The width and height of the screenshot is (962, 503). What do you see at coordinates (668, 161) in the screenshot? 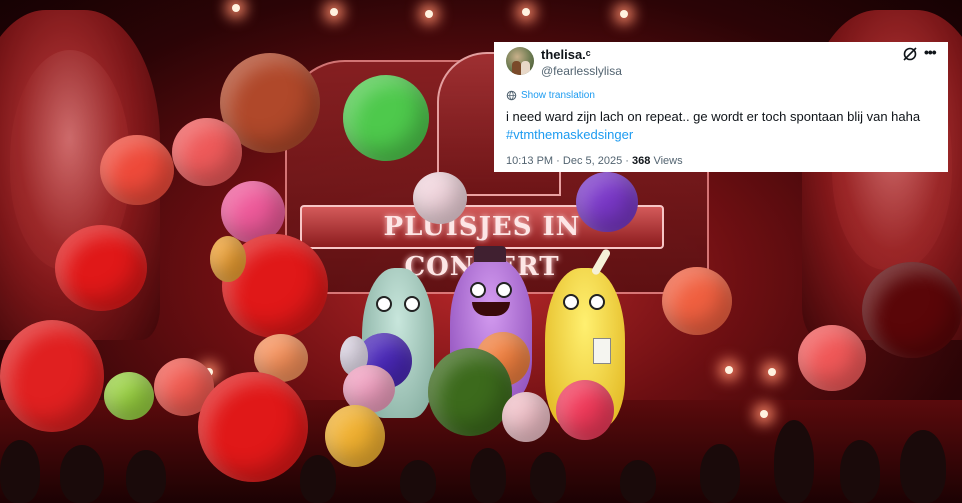
I see `views-label: Views` at bounding box center [668, 161].